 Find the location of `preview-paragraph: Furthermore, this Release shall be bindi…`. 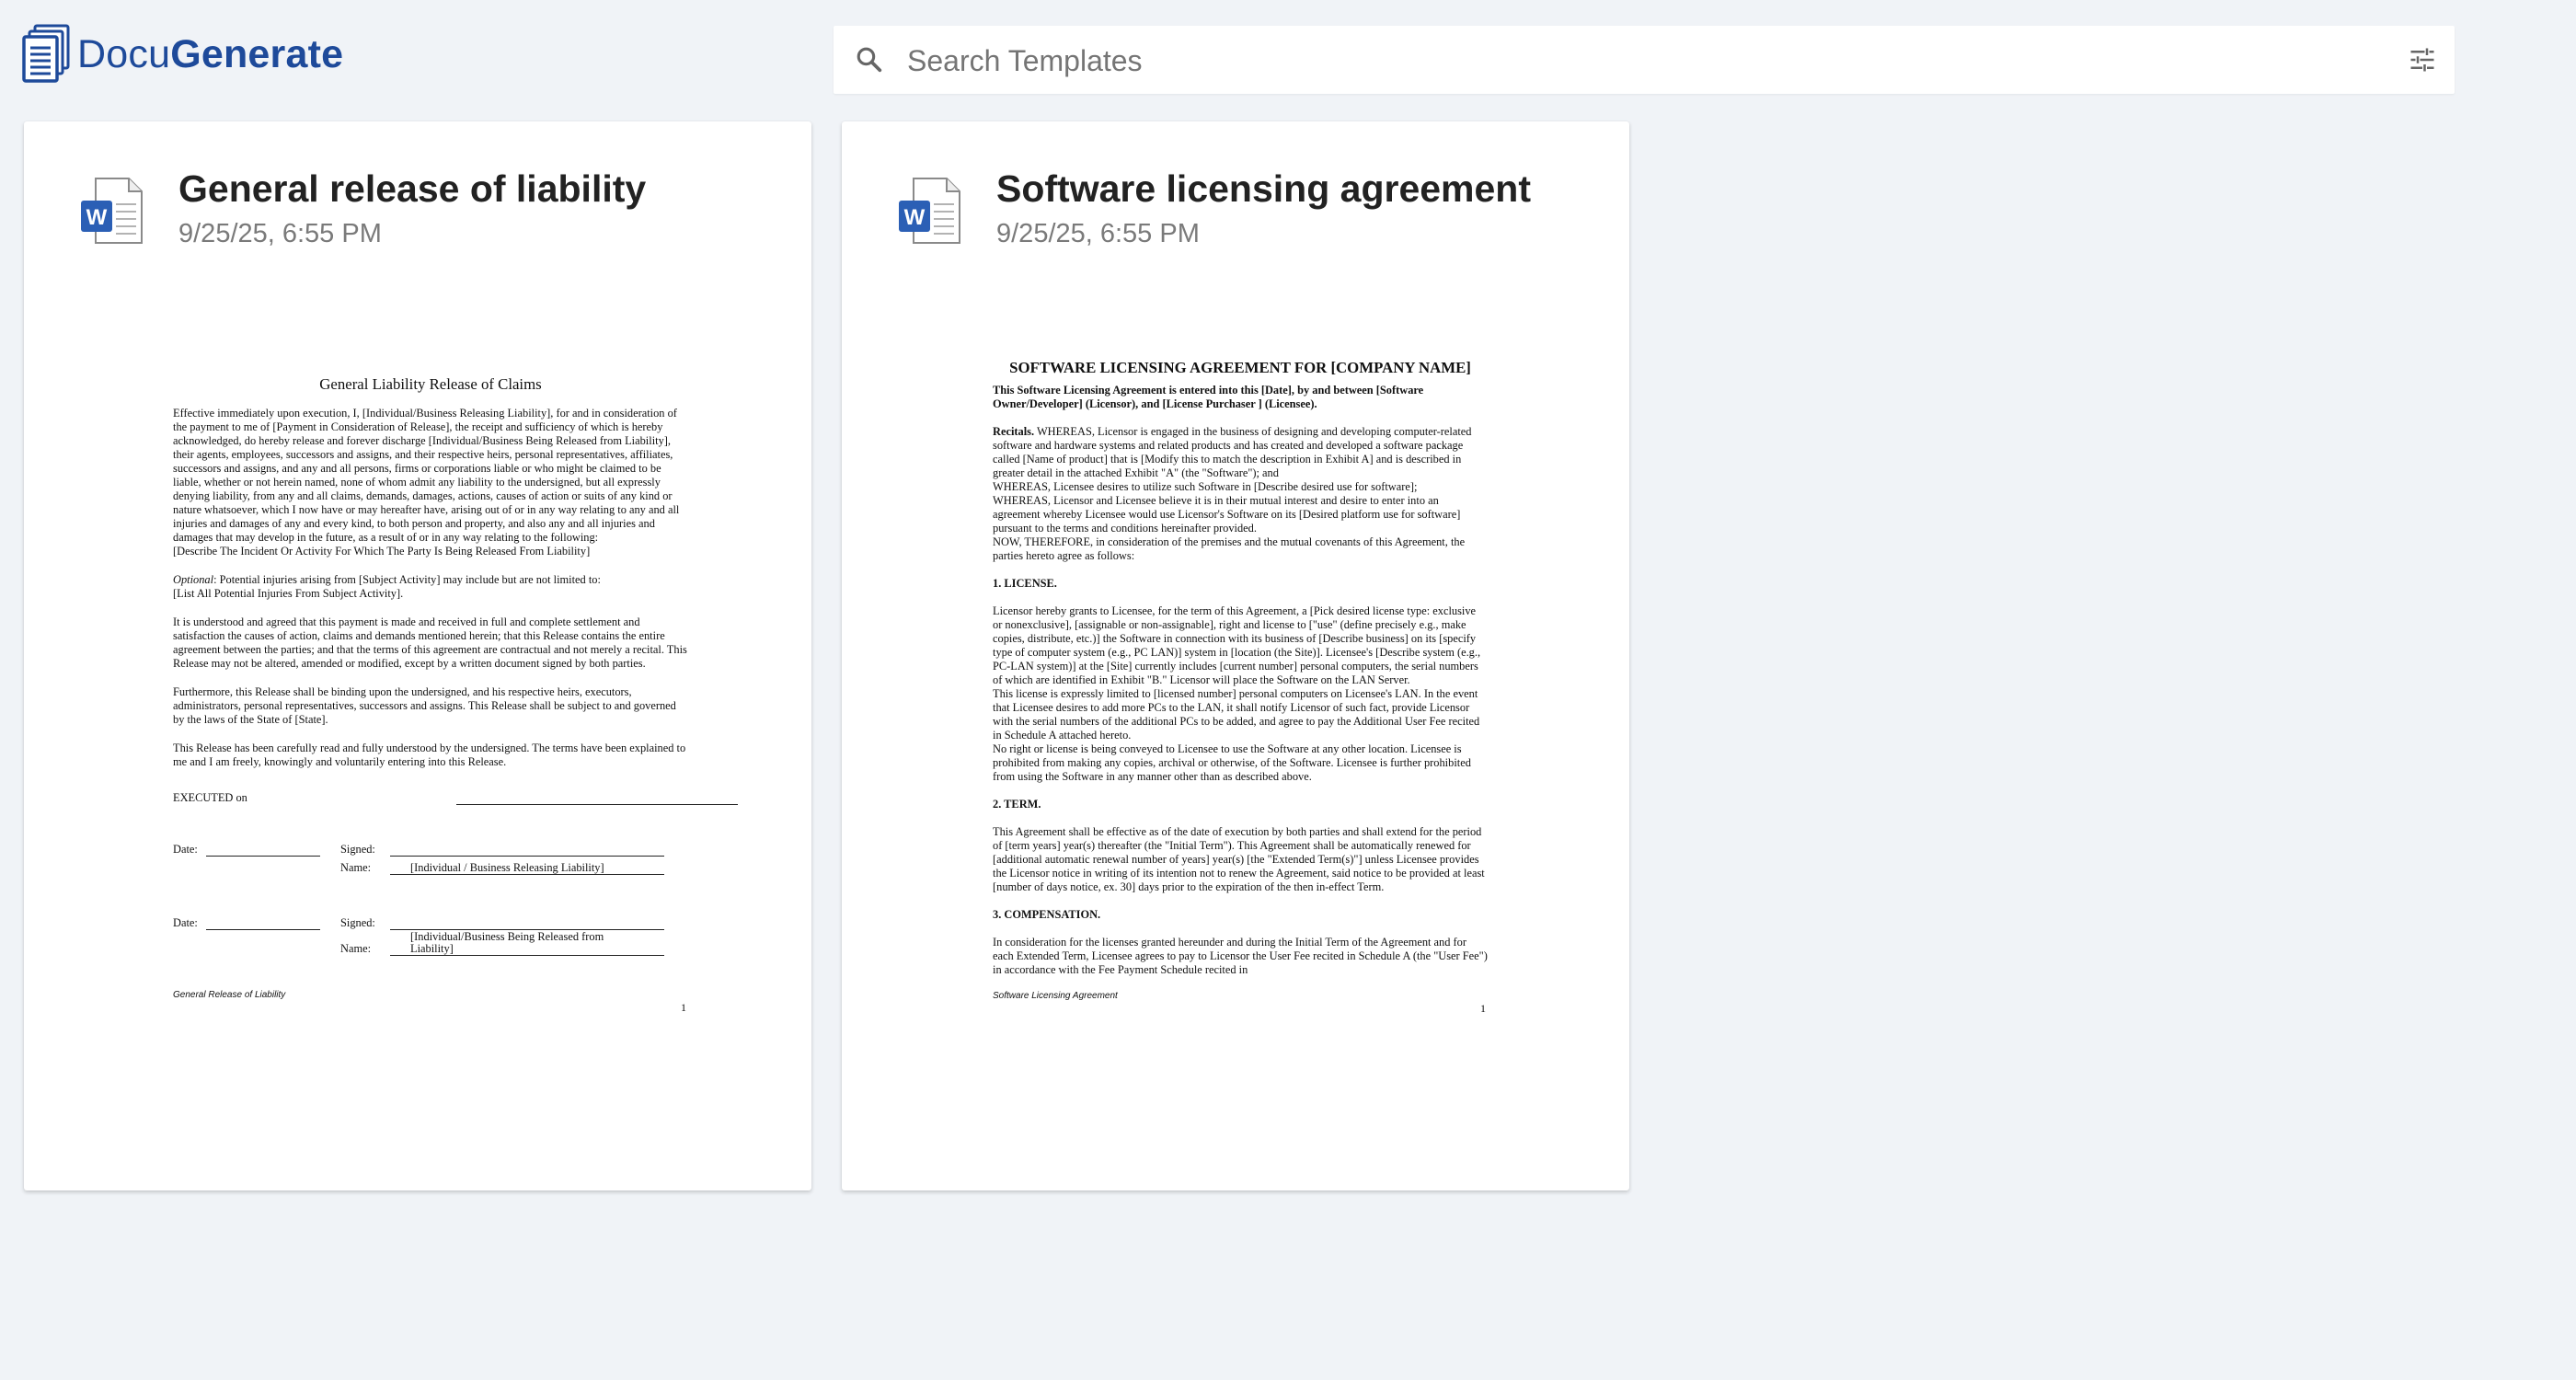

preview-paragraph: Furthermore, this Release shall be bindi… is located at coordinates (424, 705).